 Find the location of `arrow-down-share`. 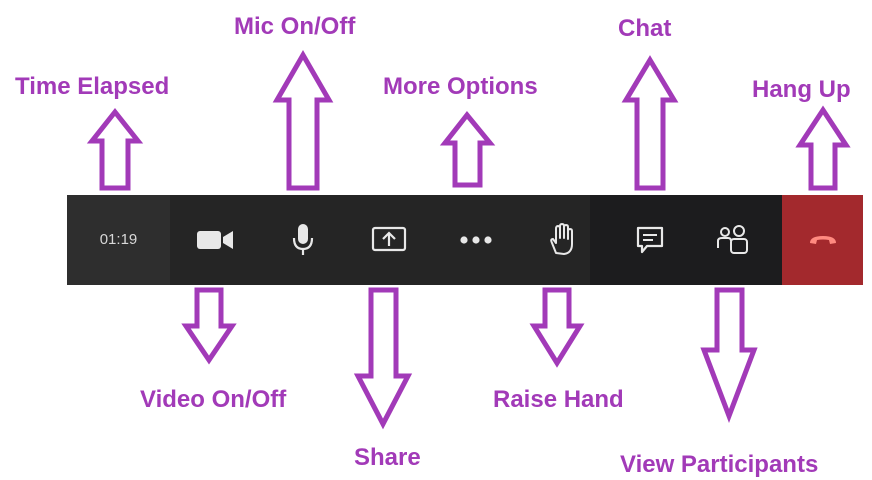

arrow-down-share is located at coordinates (383, 358).